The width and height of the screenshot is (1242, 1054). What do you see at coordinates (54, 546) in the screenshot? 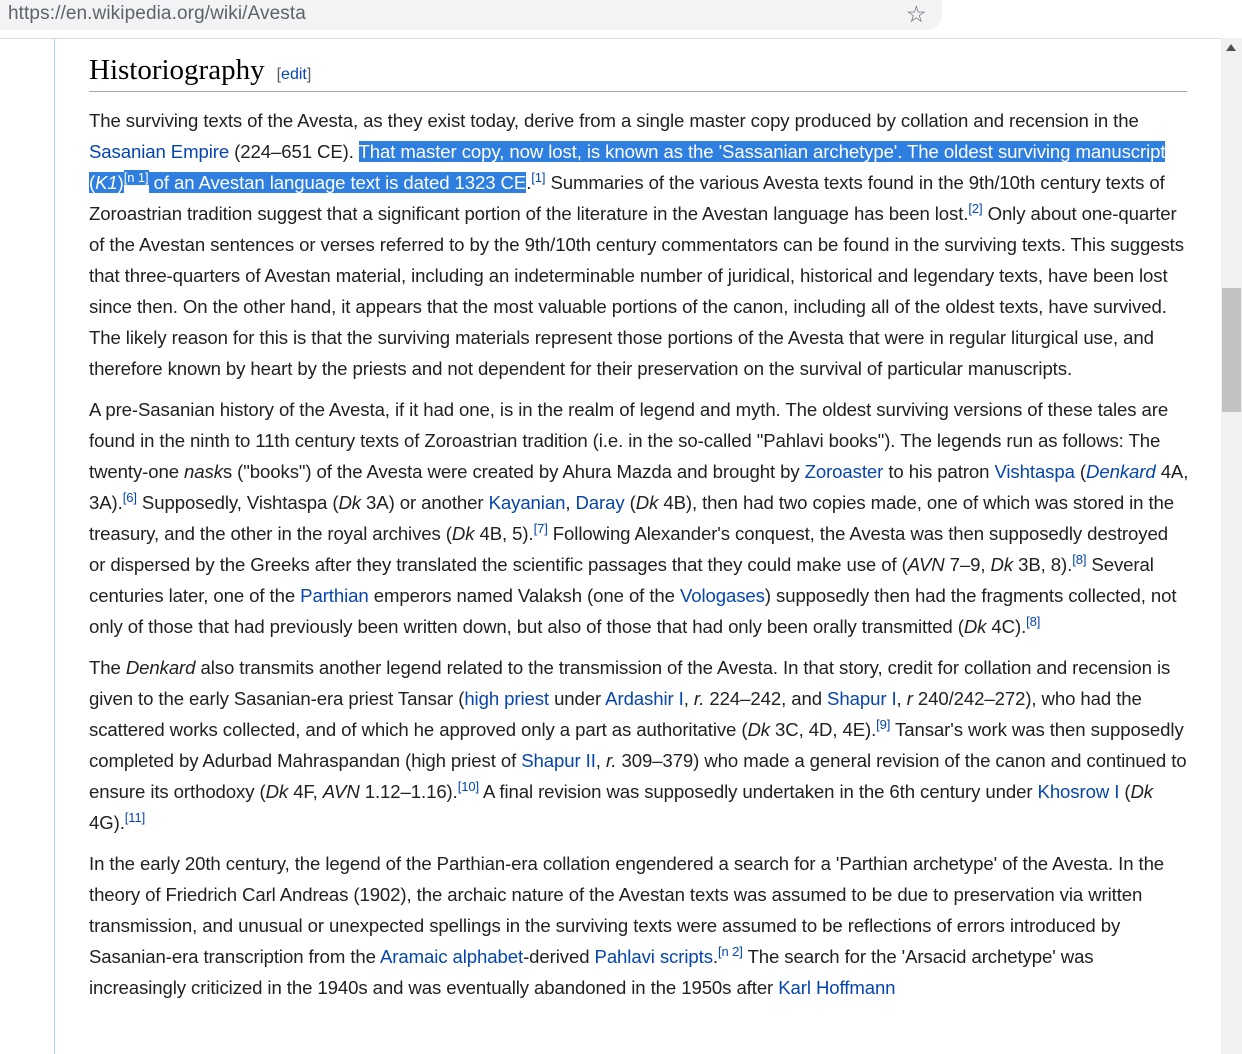
I see `content-border` at bounding box center [54, 546].